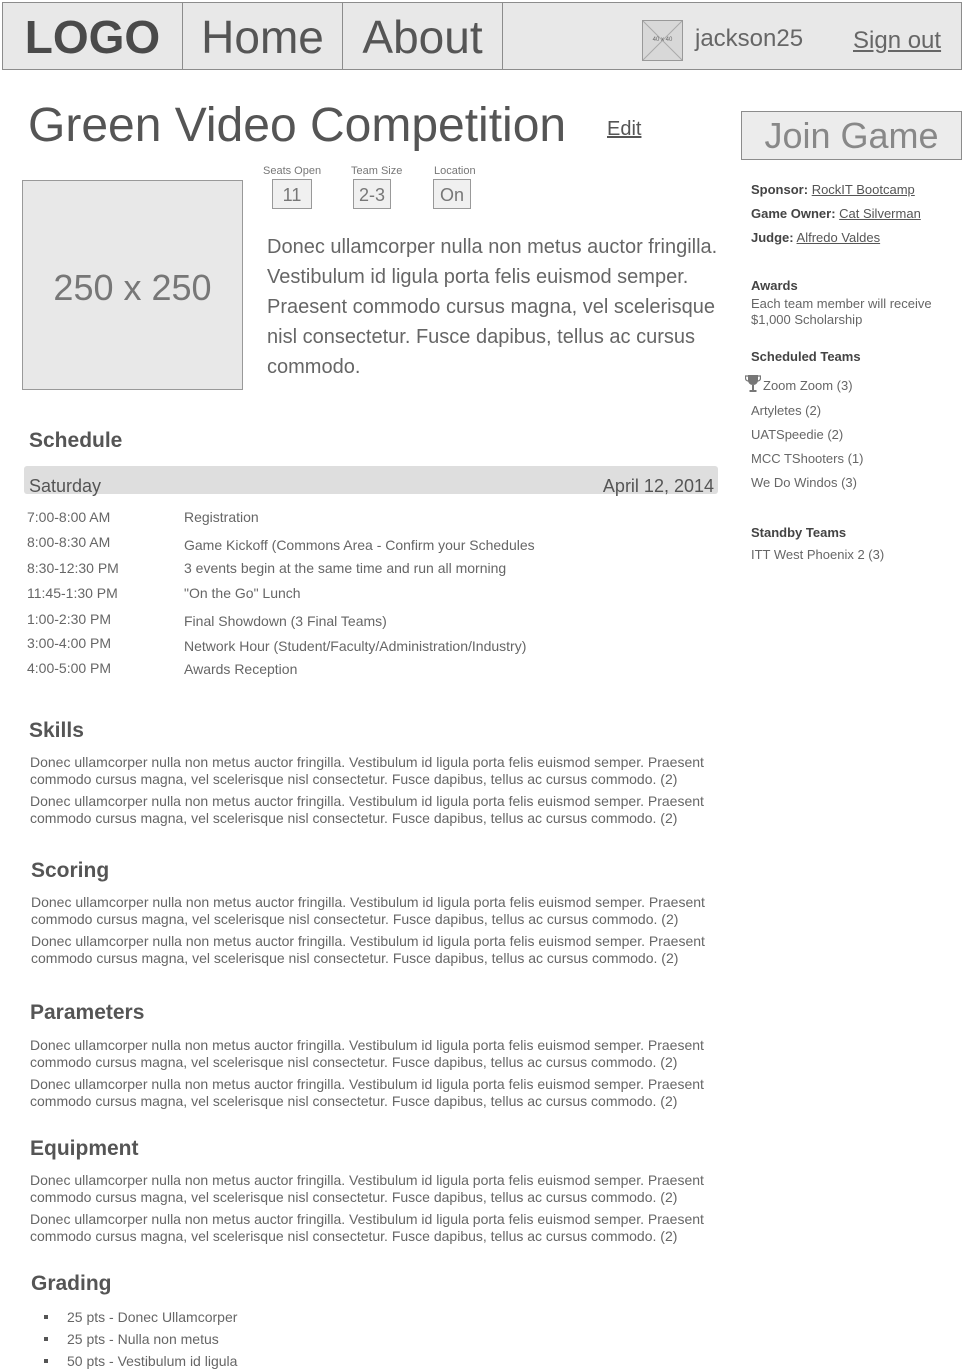  What do you see at coordinates (285, 621) in the screenshot?
I see `schedule-event: Final Showdown (3 Final Teams)` at bounding box center [285, 621].